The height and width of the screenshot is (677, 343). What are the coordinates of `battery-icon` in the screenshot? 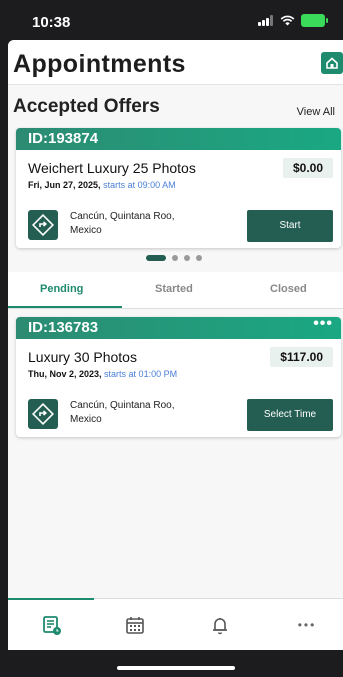 It's located at (314, 20).